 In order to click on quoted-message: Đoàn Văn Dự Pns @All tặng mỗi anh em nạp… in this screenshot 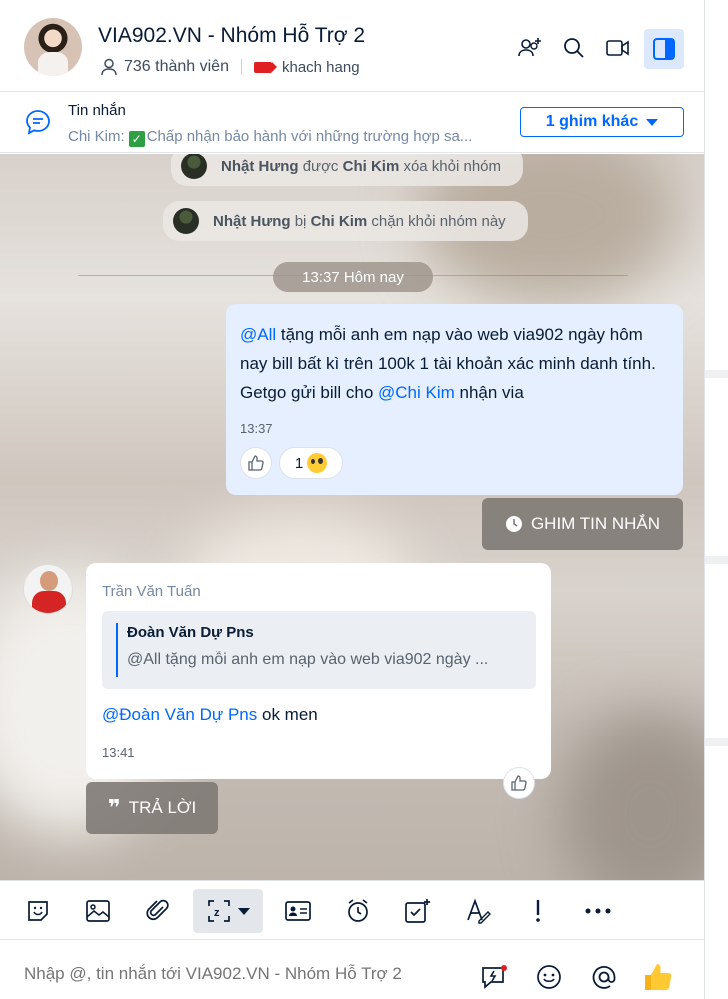, I will do `click(319, 650)`.